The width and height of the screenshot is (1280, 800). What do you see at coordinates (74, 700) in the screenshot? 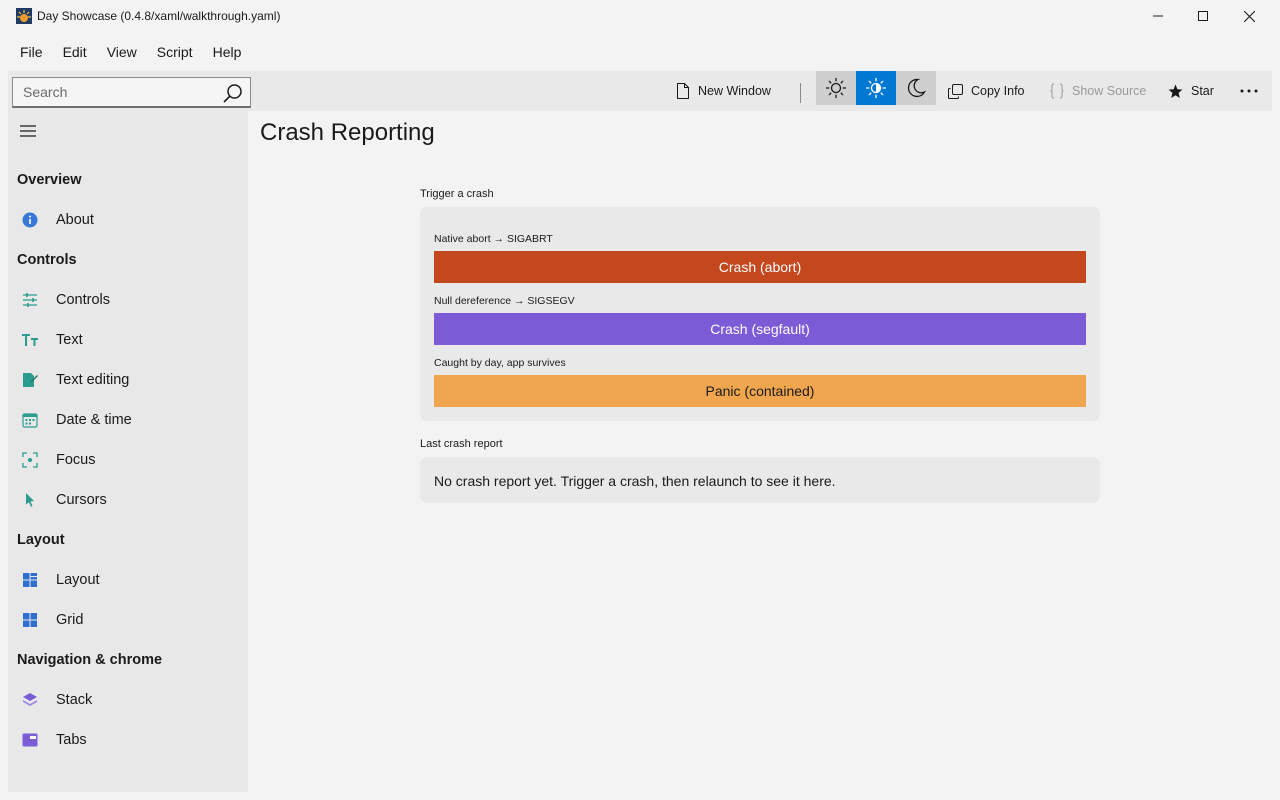
I see `sidebar-item-label: Stack` at bounding box center [74, 700].